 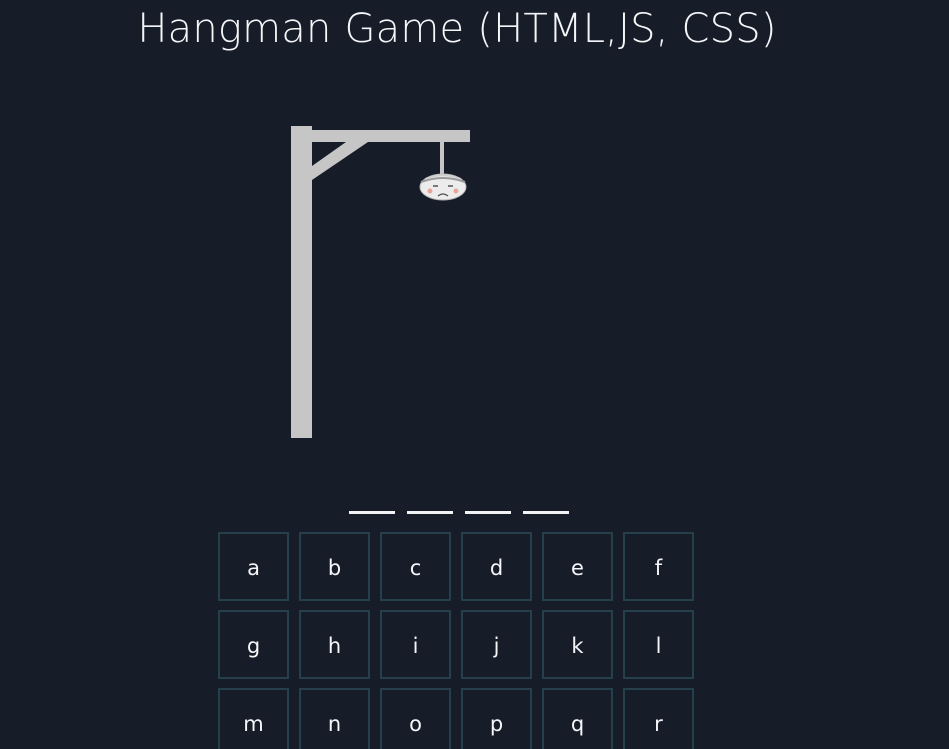 I want to click on letter-key-l: l, so click(x=658, y=644).